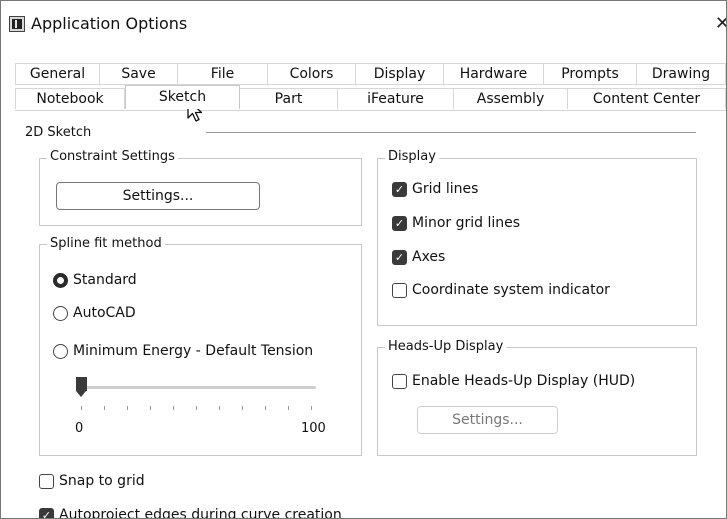 The height and width of the screenshot is (519, 727). Describe the element at coordinates (720, 23) in the screenshot. I see `close-icon: ✕` at that location.